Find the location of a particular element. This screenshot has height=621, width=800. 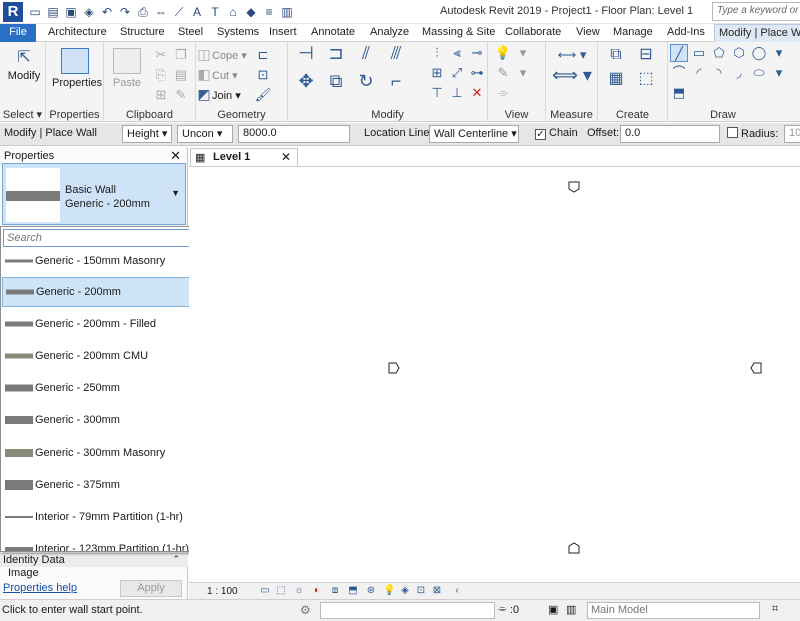

draw-fillet-arc-icon: ◞ is located at coordinates (739, 73).